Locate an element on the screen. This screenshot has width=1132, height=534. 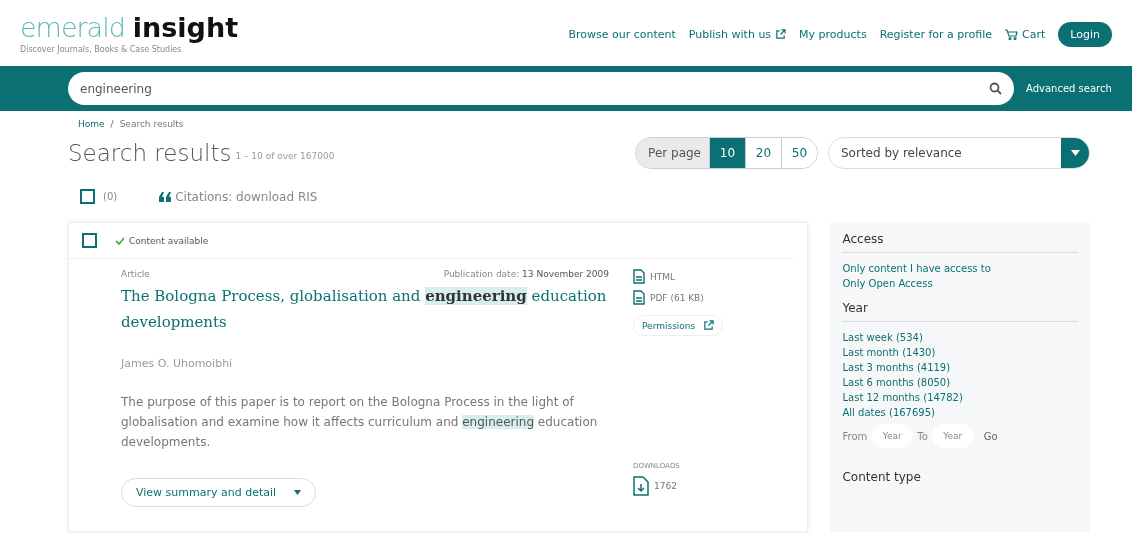
nav-link: Register for a profile is located at coordinates (936, 34).